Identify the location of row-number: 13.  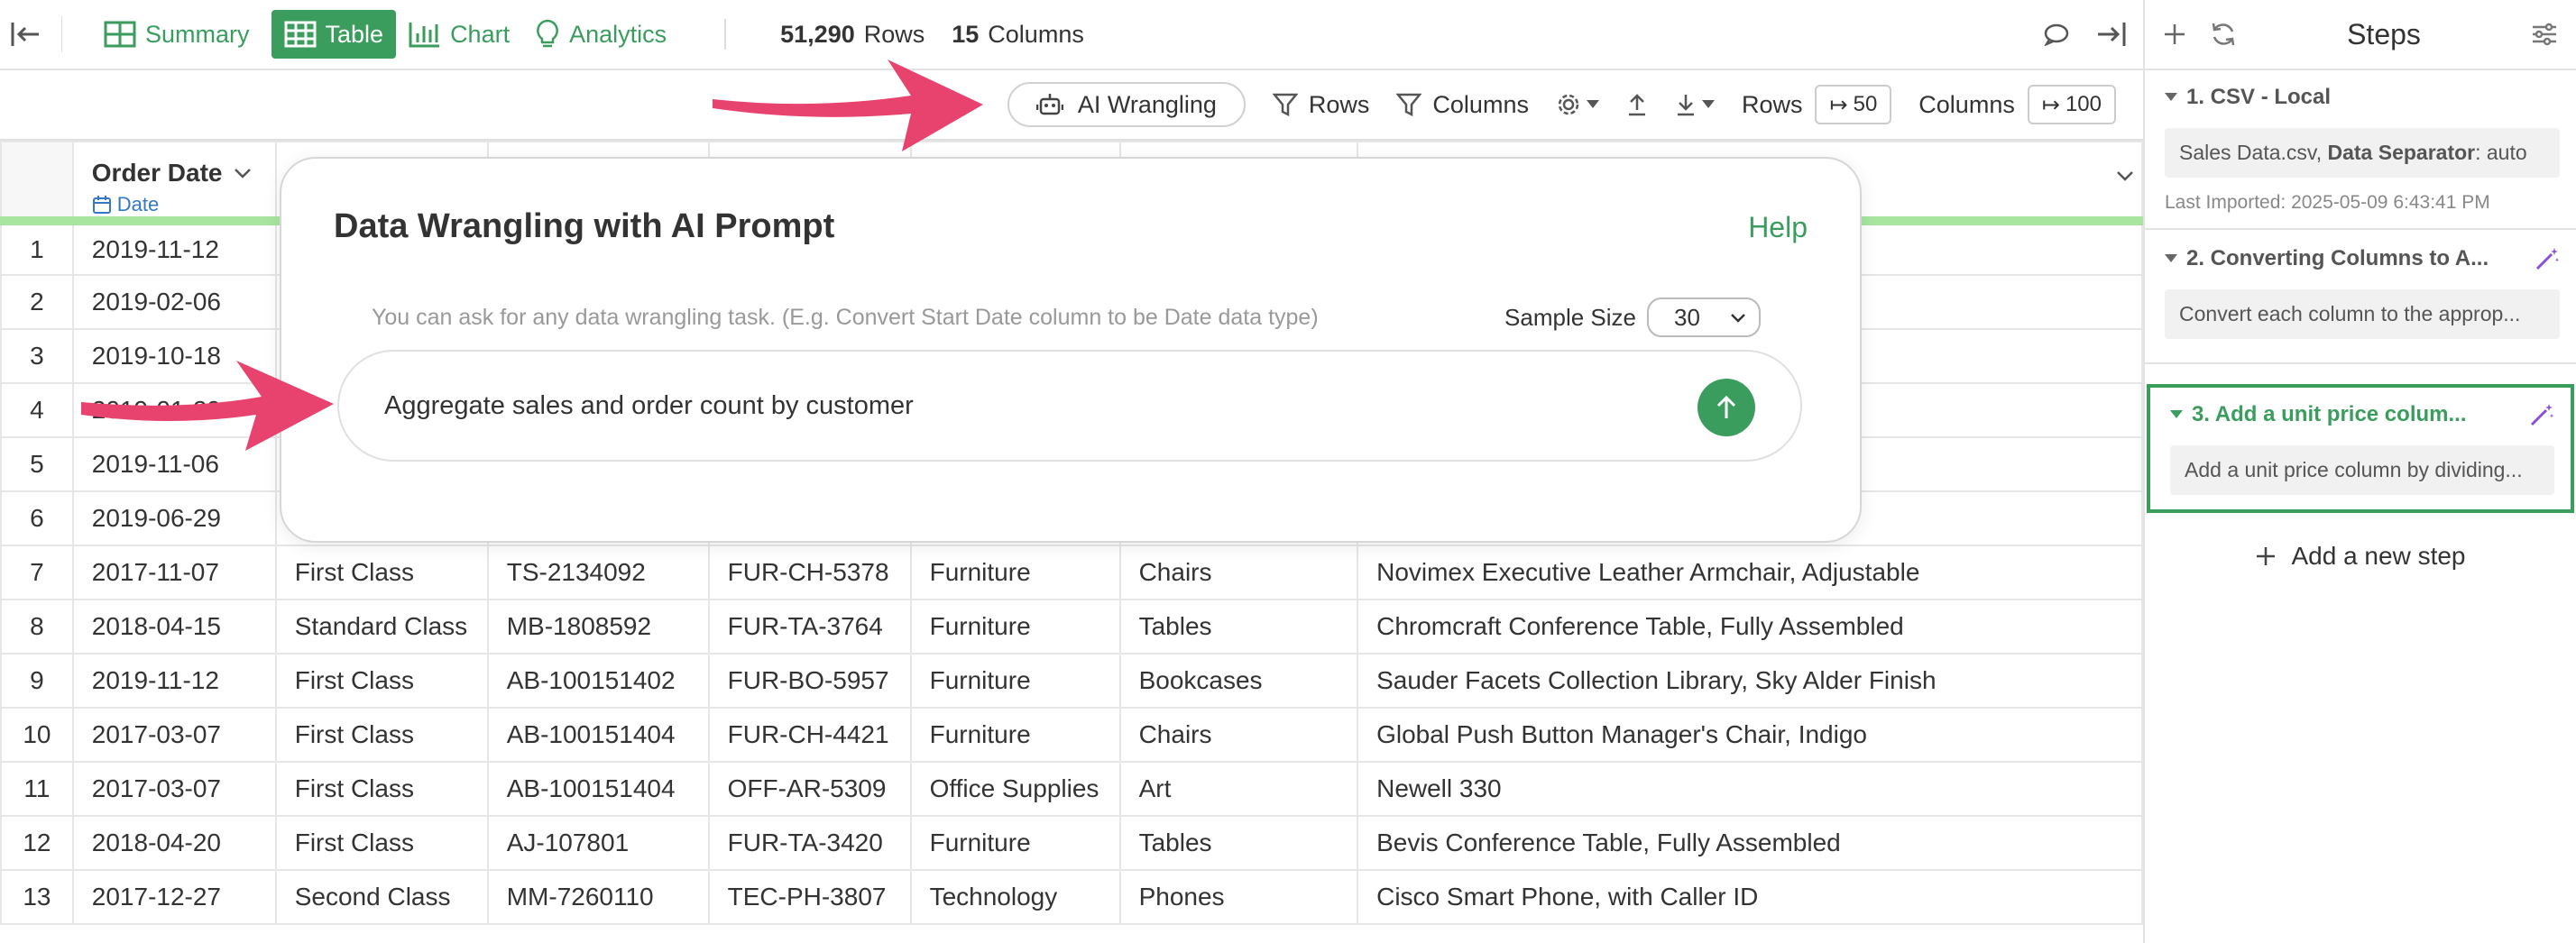
(37, 897).